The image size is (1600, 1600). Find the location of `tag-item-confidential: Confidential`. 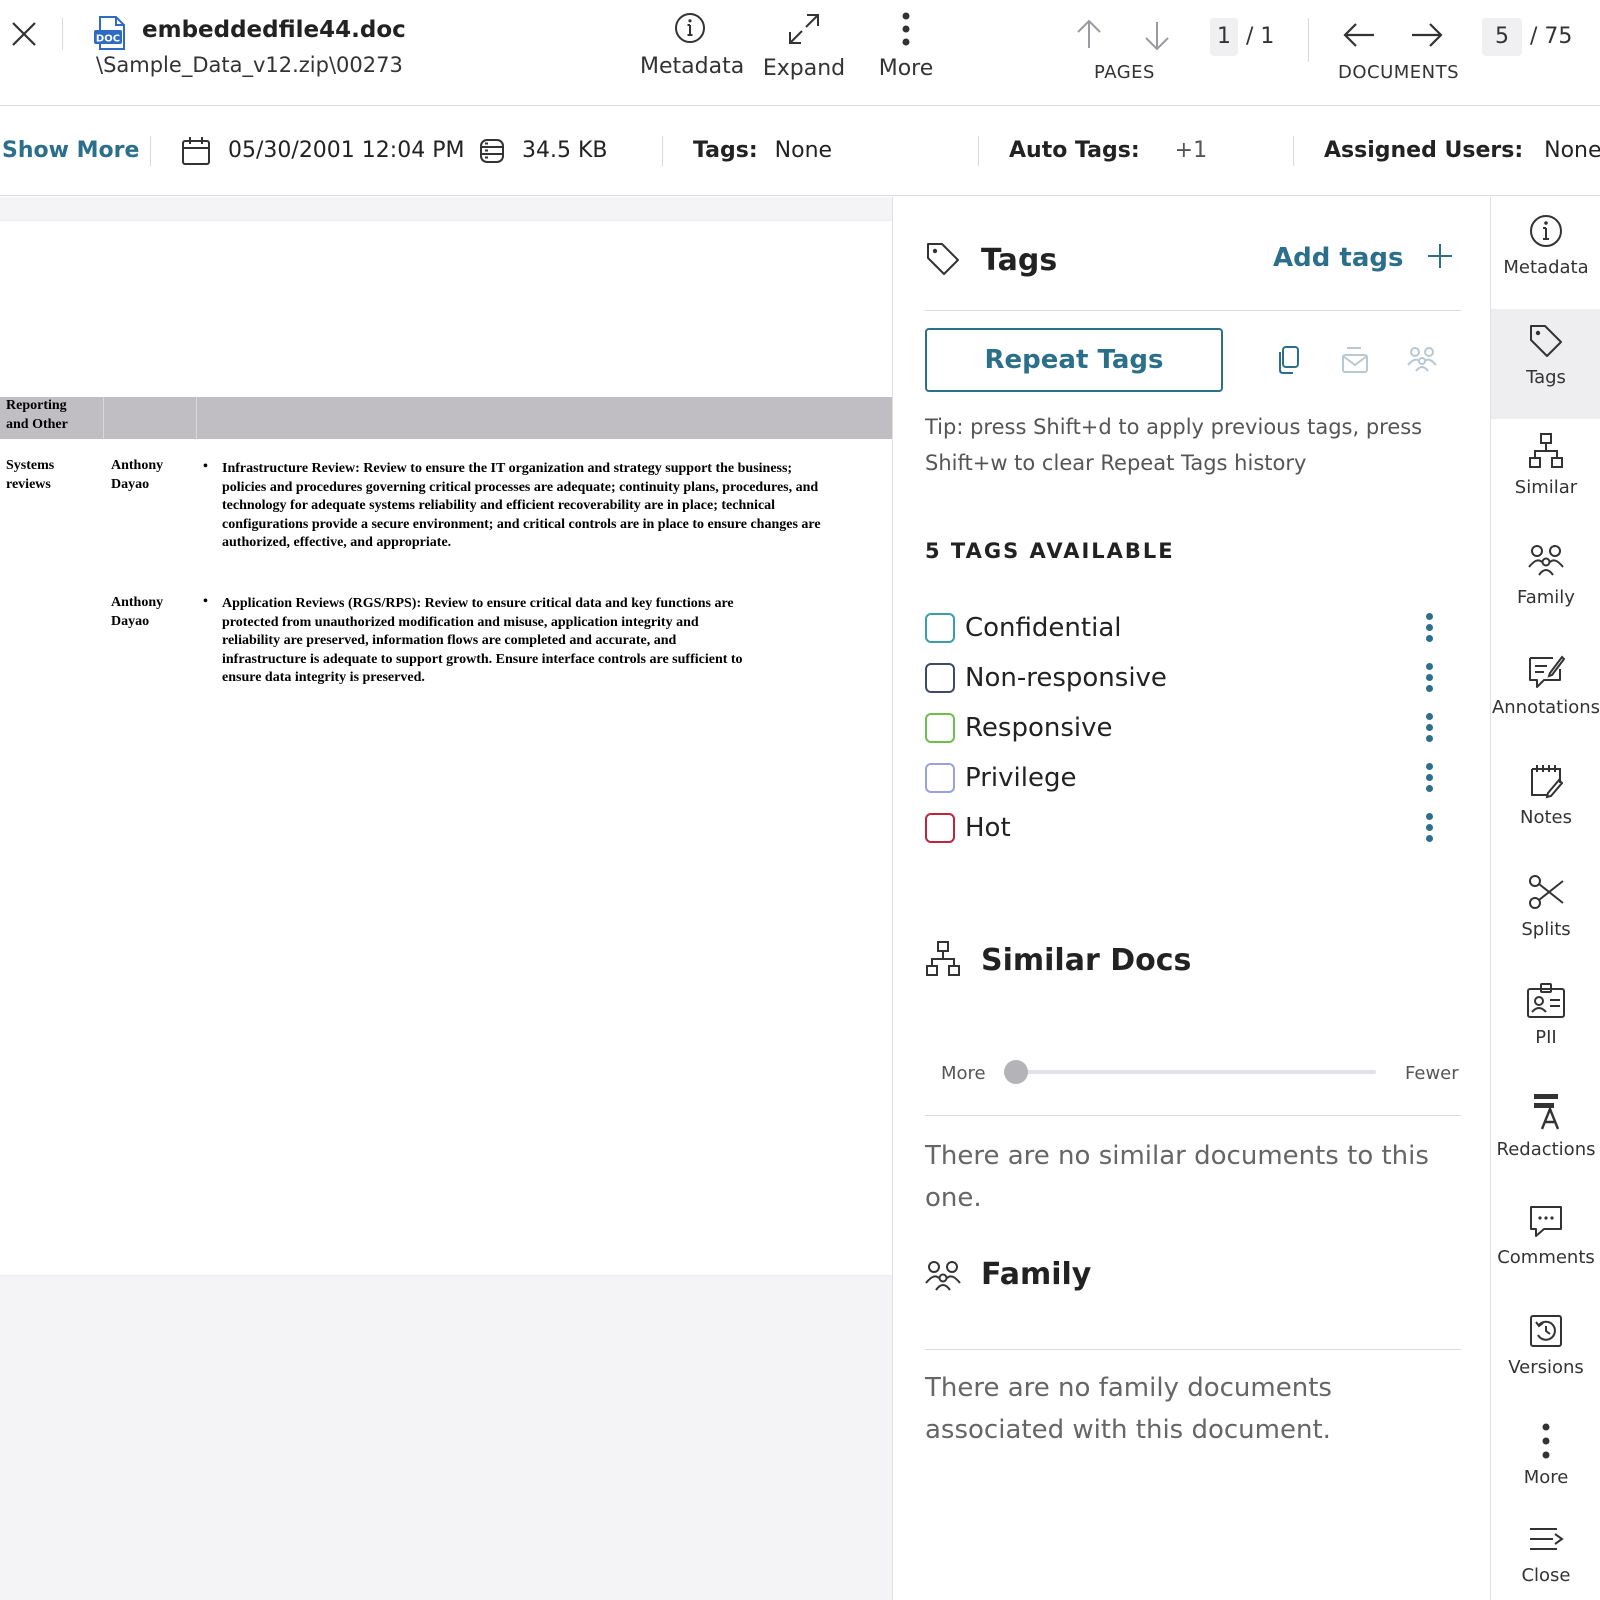

tag-item-confidential: Confidential is located at coordinates (1190, 629).